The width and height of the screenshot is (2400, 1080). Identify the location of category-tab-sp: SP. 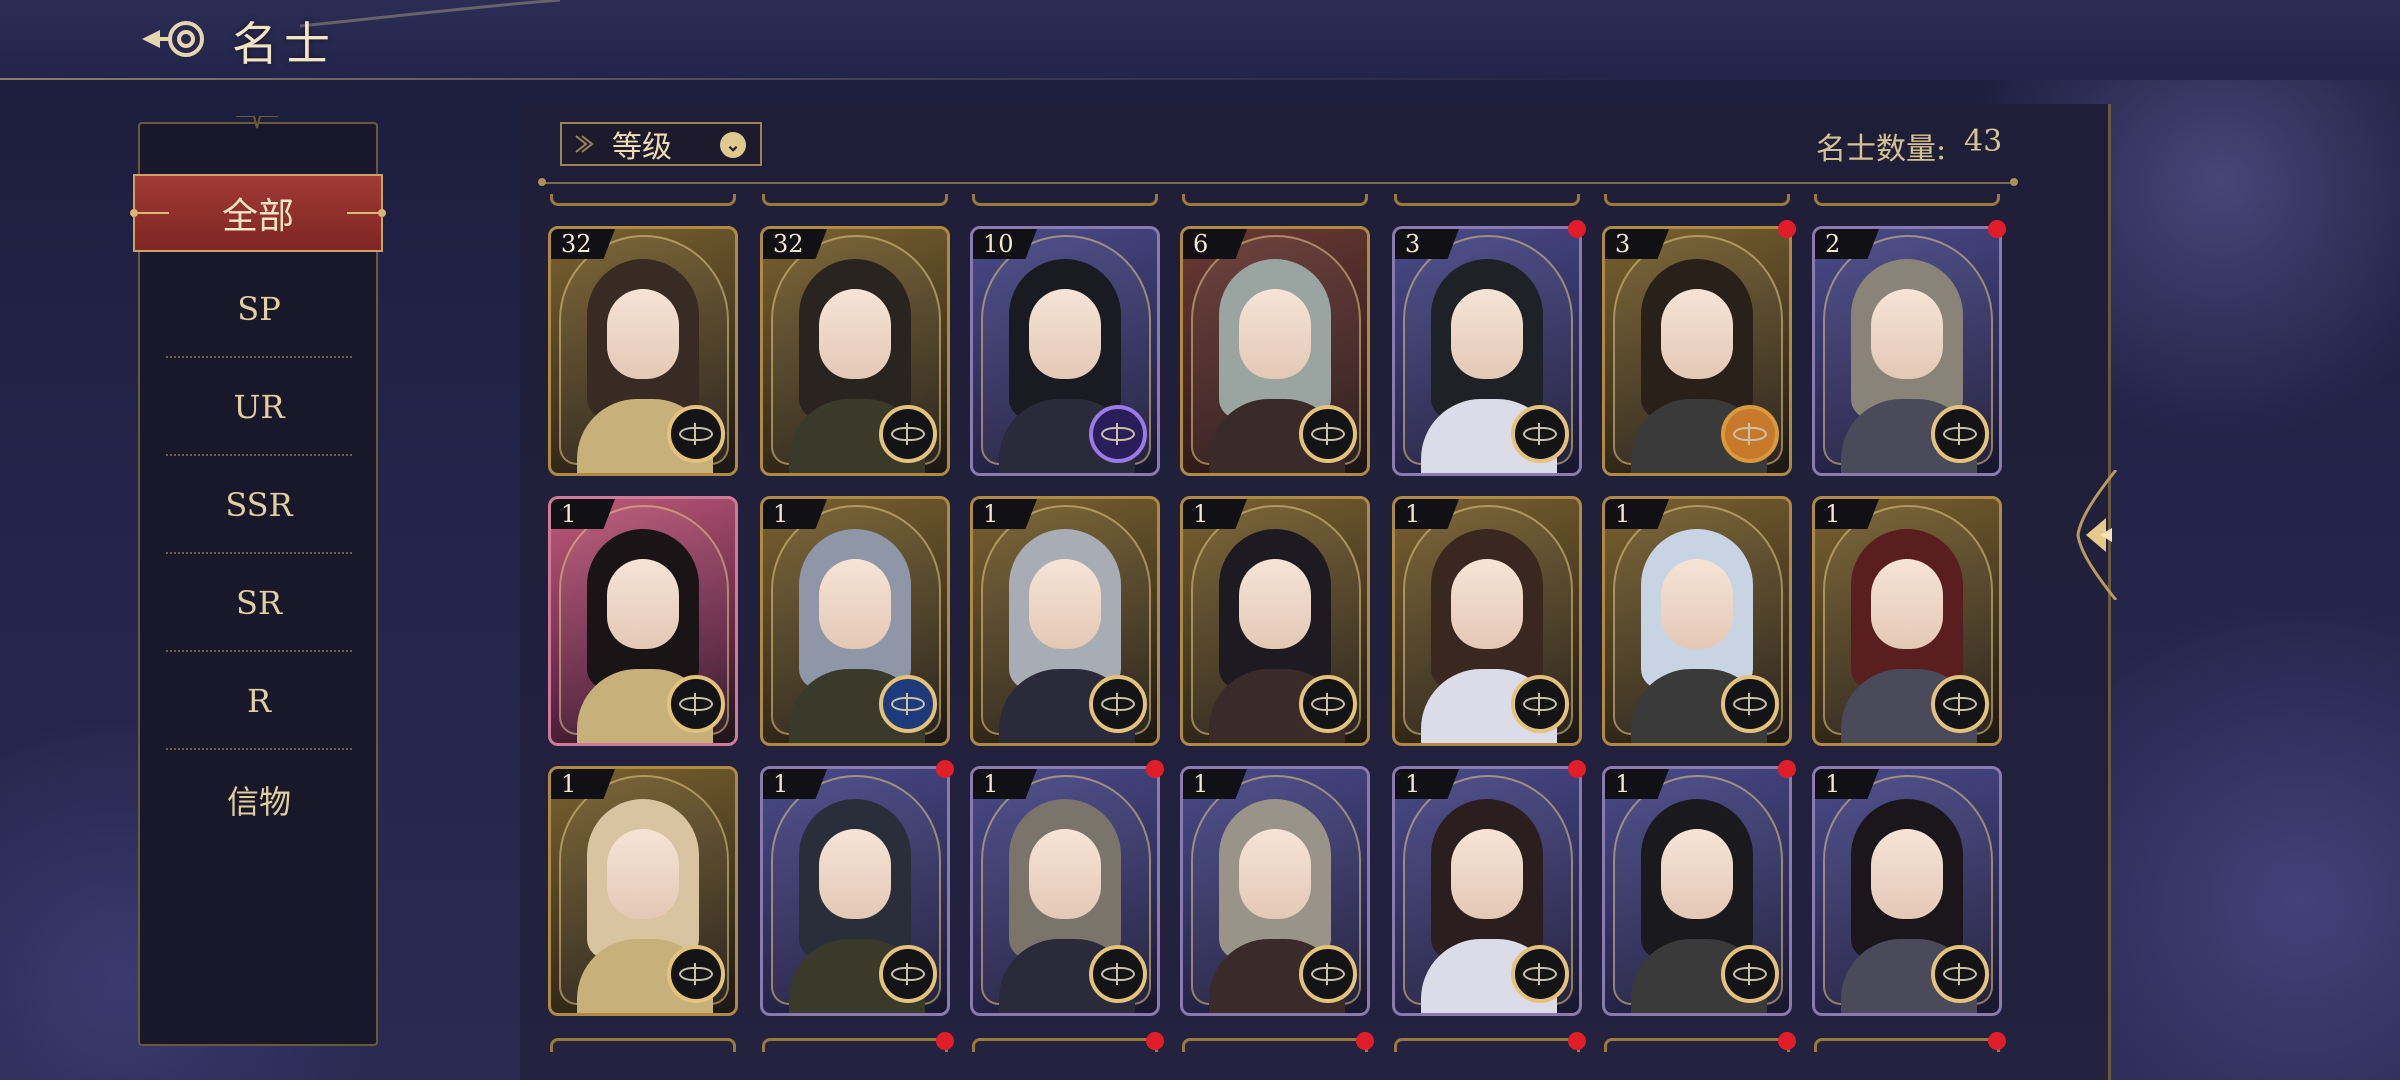
(259, 310).